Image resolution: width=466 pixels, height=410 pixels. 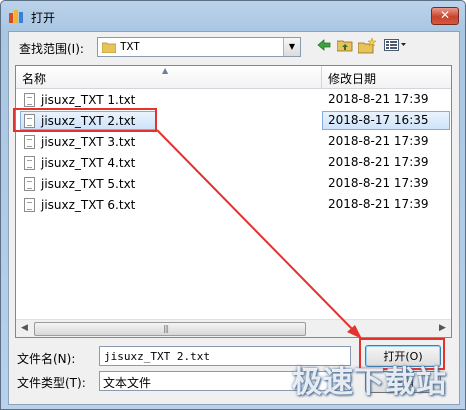 I want to click on sort-ascending-icon: ▲, so click(x=165, y=70).